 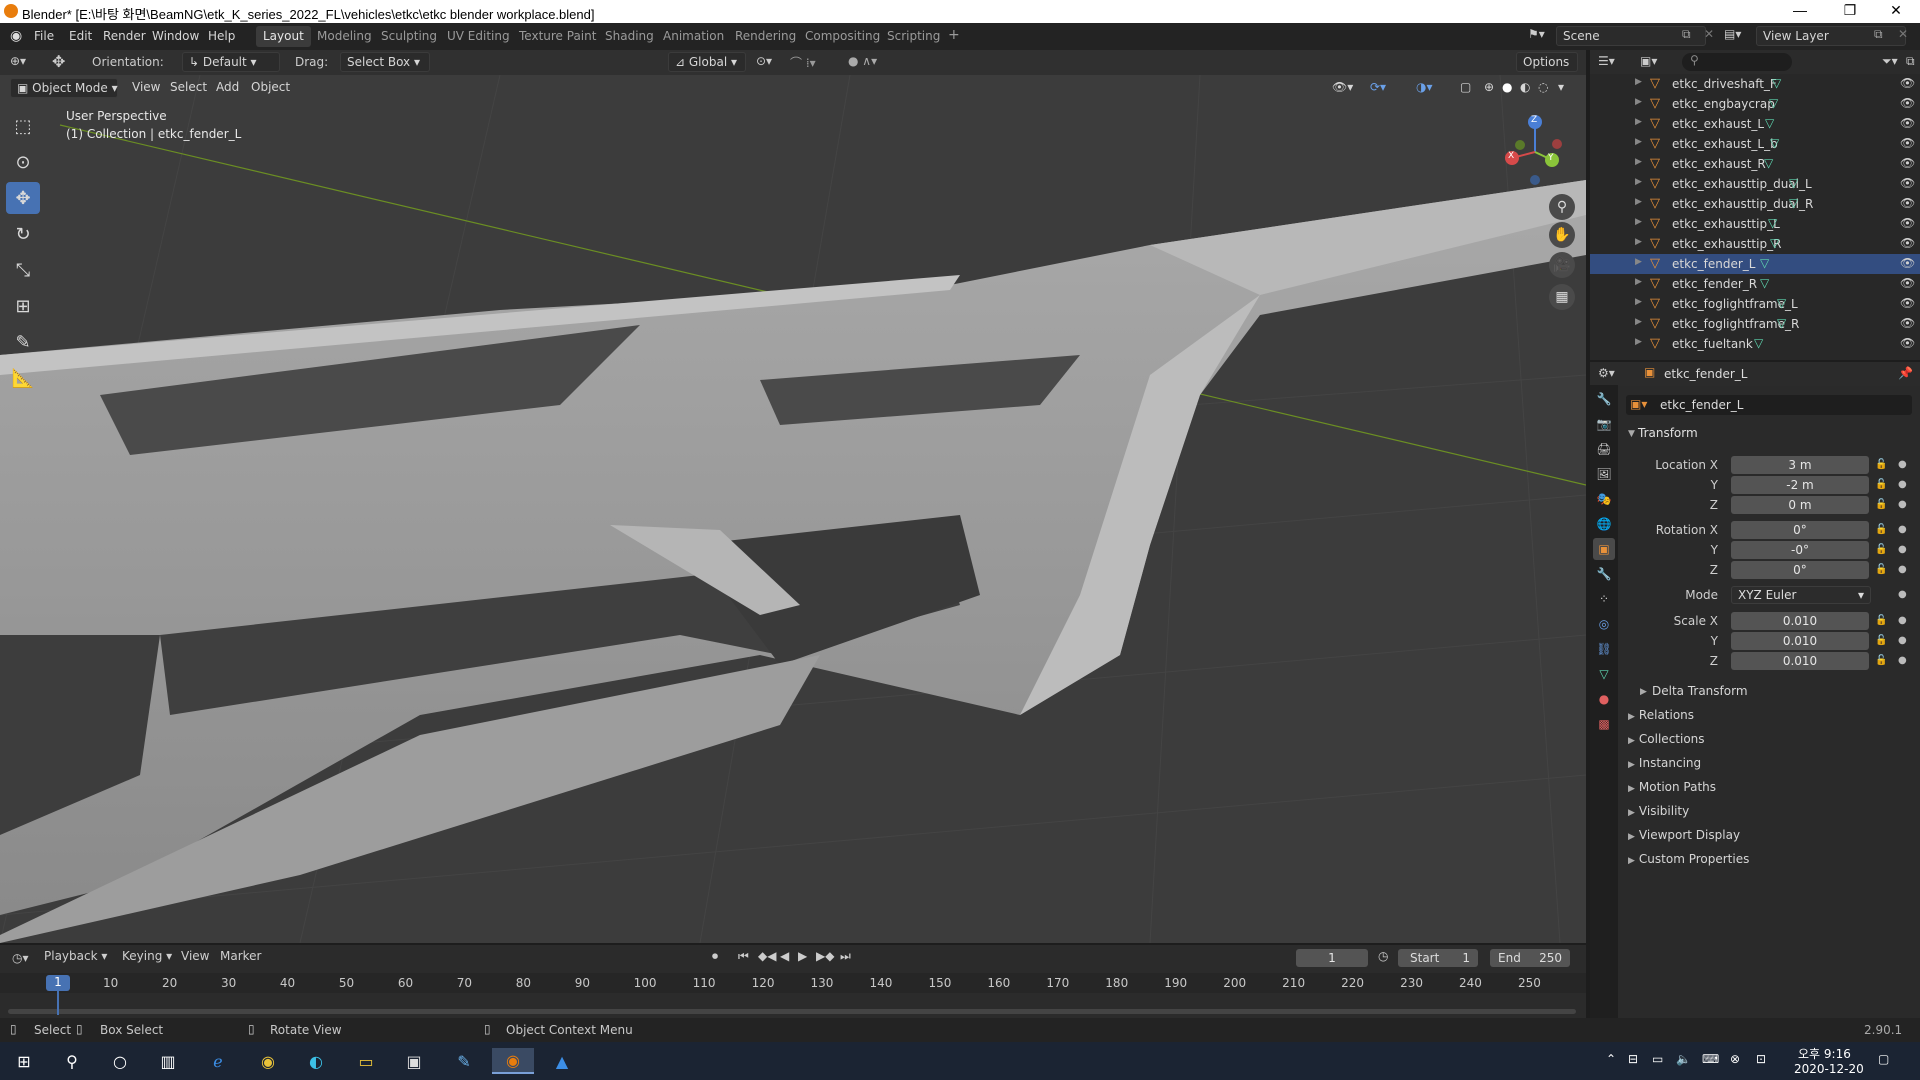 What do you see at coordinates (1562, 297) in the screenshot?
I see `perspective-toggle-icon: ▦` at bounding box center [1562, 297].